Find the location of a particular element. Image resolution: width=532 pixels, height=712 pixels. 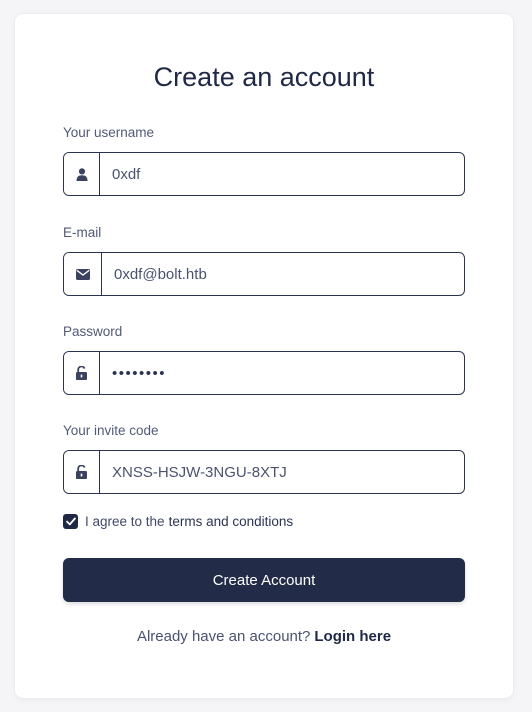

invite-group: XNSS-HSJW-3NGU-8XTJ is located at coordinates (264, 472).